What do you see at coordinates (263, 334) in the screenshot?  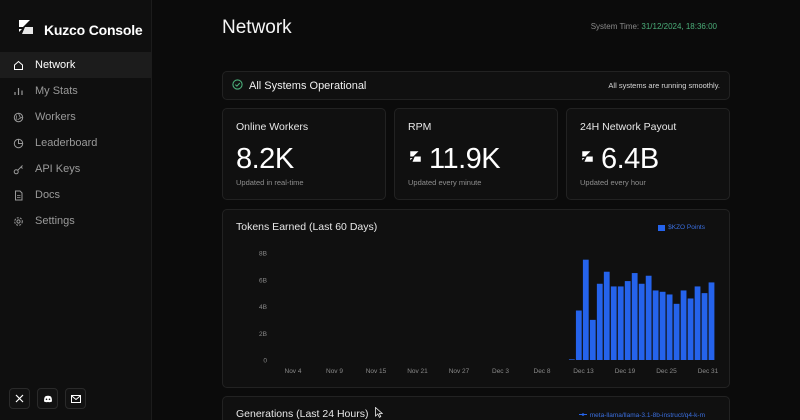 I see `y-tick-label: 2B` at bounding box center [263, 334].